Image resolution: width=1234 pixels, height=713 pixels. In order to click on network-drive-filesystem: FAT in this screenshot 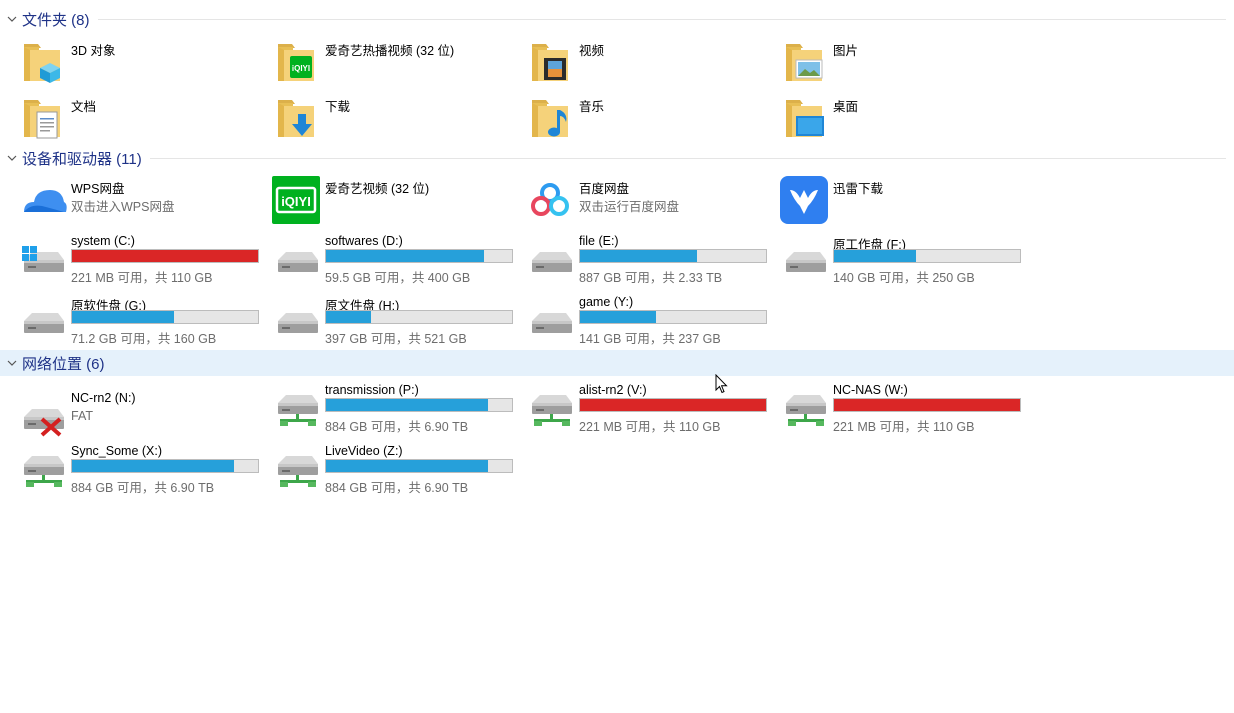, I will do `click(82, 416)`.